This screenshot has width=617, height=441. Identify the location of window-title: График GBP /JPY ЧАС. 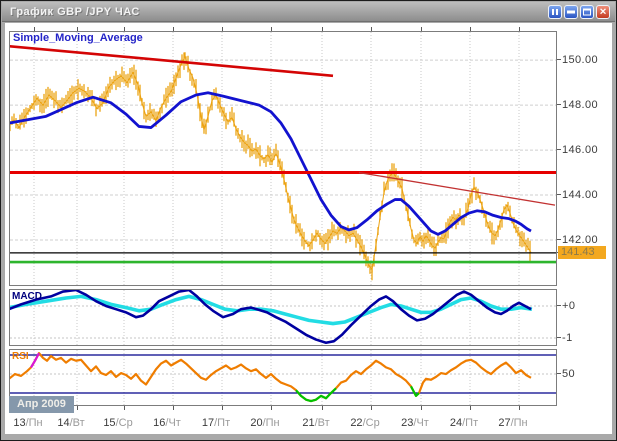
(75, 11).